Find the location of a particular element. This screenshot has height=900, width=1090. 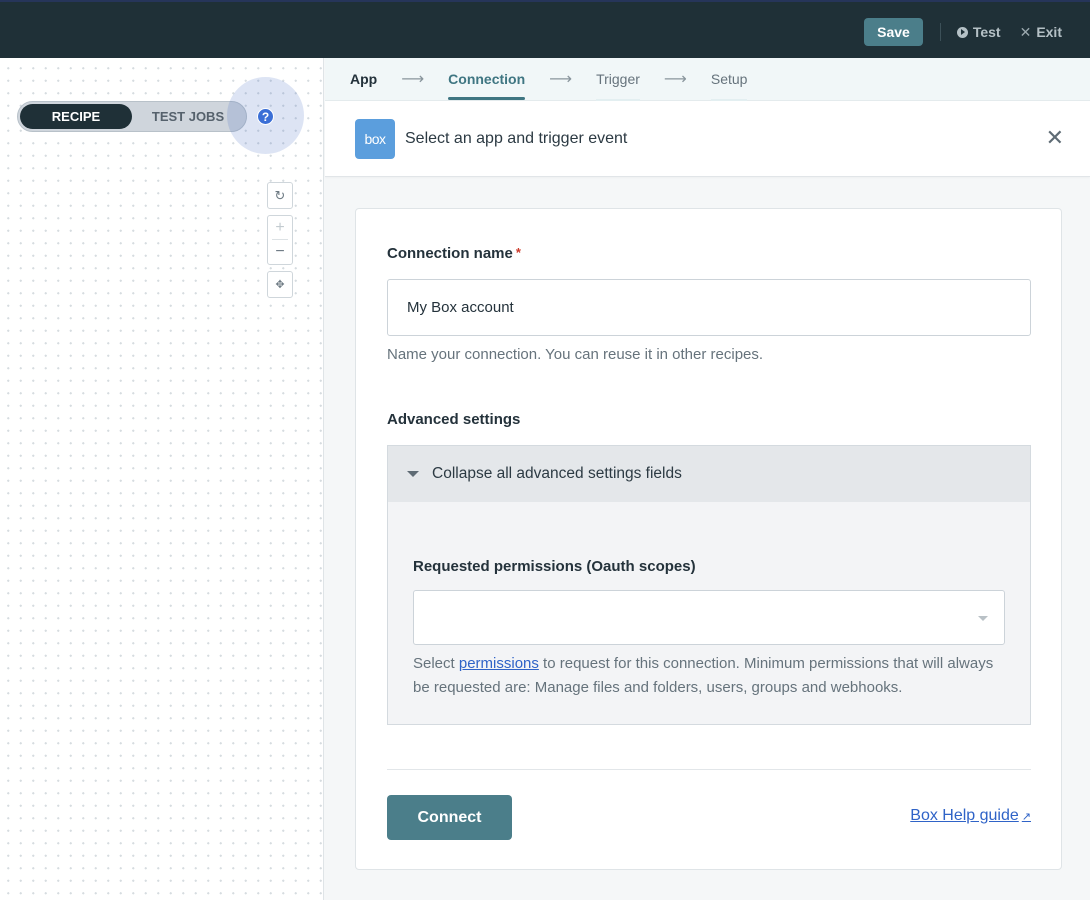

collapse-advanced-label: Collapse all advanced settings fields is located at coordinates (557, 473).